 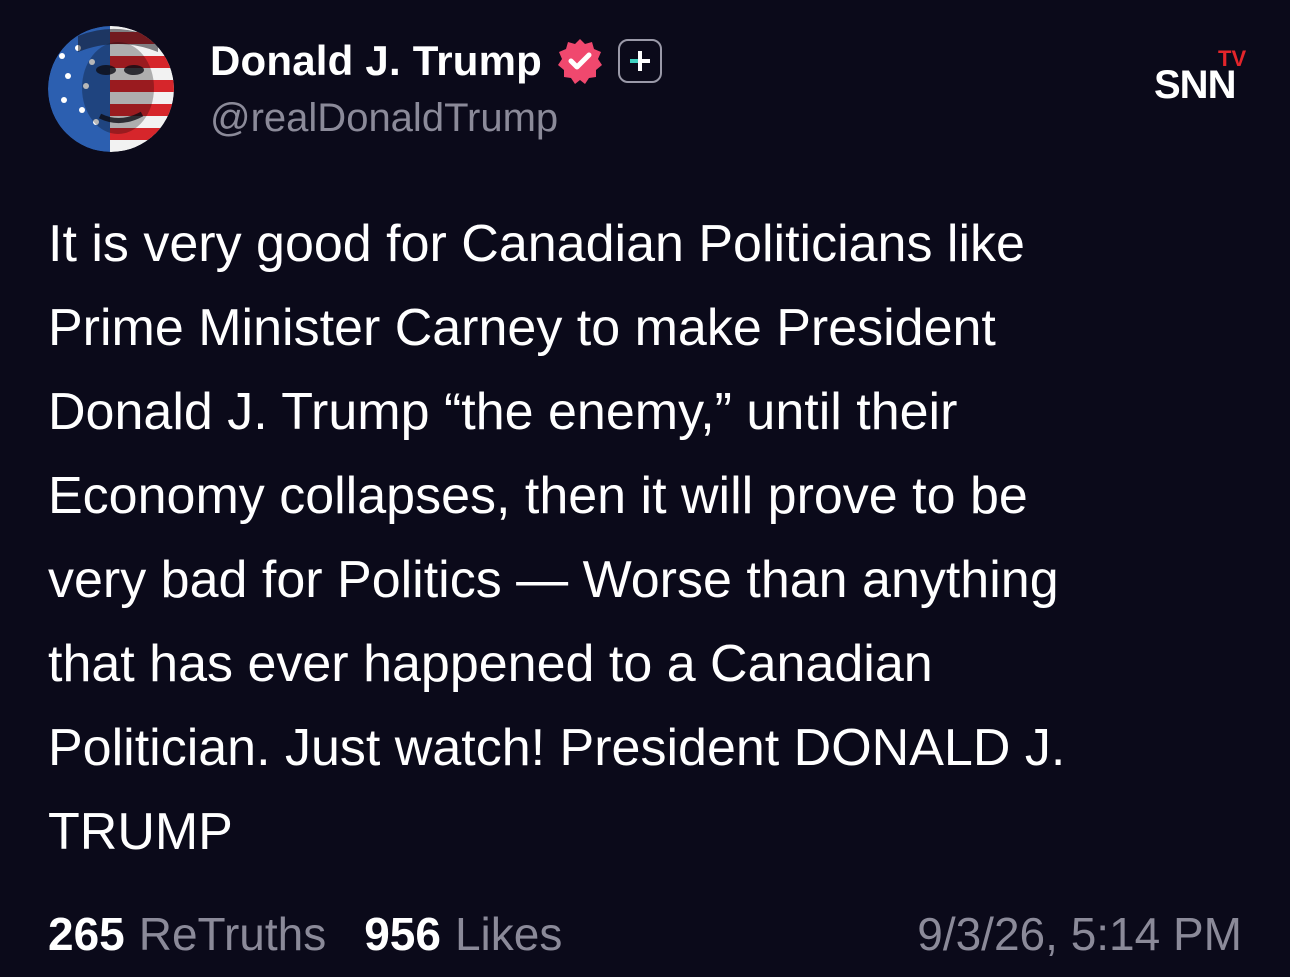 What do you see at coordinates (522, 328) in the screenshot?
I see `post-body-line: Prime Minister Carney to make President` at bounding box center [522, 328].